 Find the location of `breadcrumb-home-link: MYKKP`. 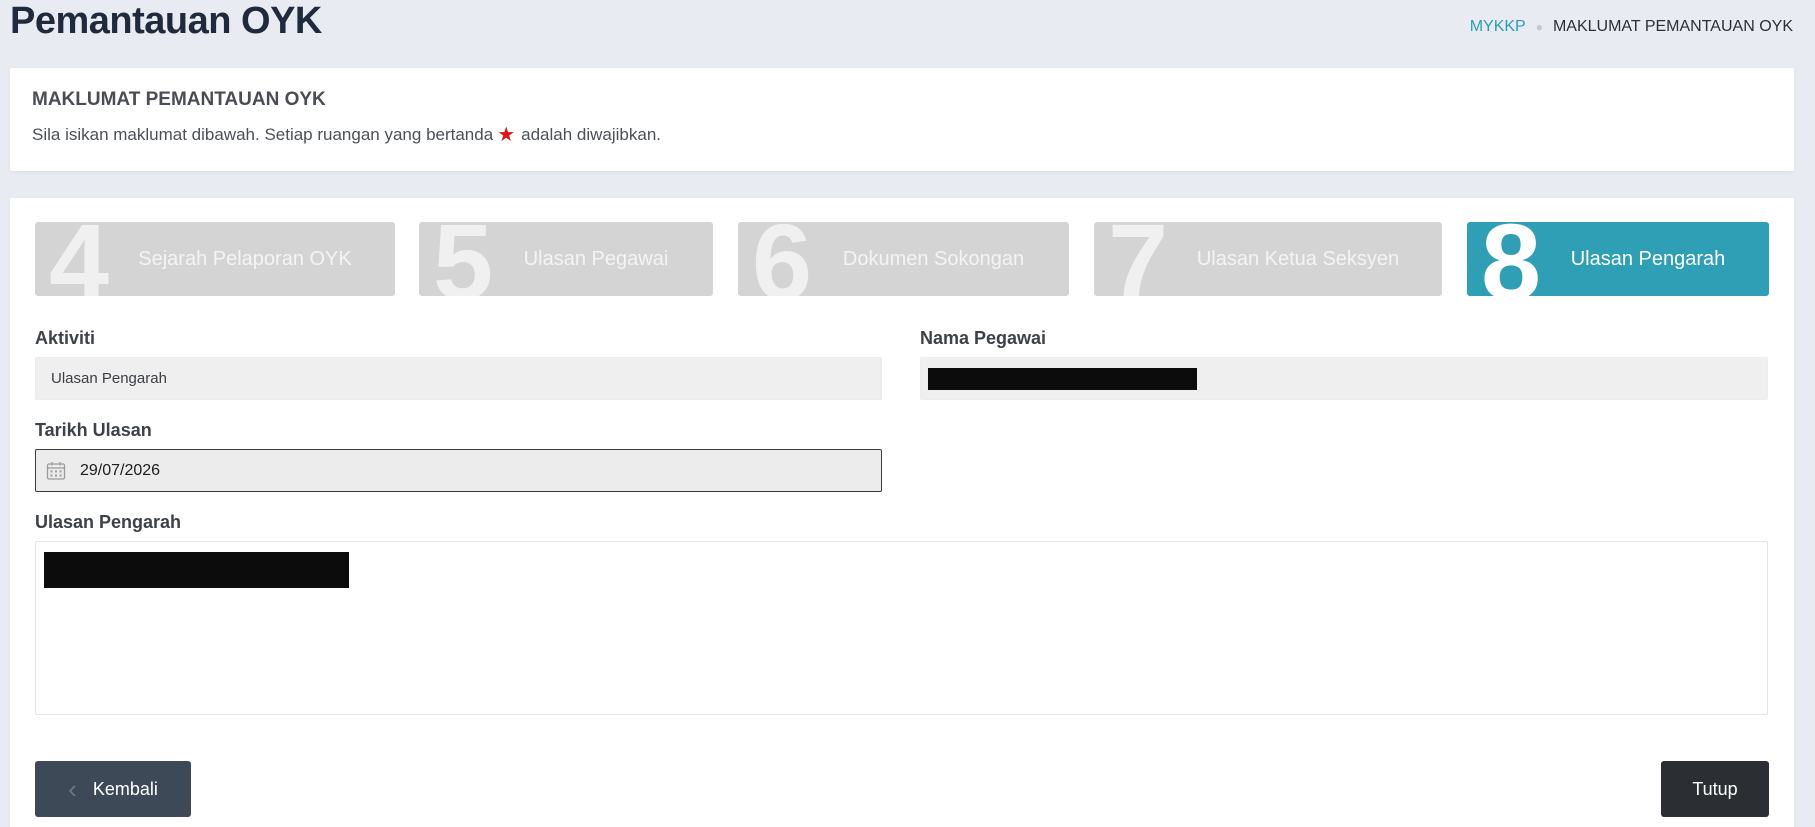

breadcrumb-home-link: MYKKP is located at coordinates (1498, 27).